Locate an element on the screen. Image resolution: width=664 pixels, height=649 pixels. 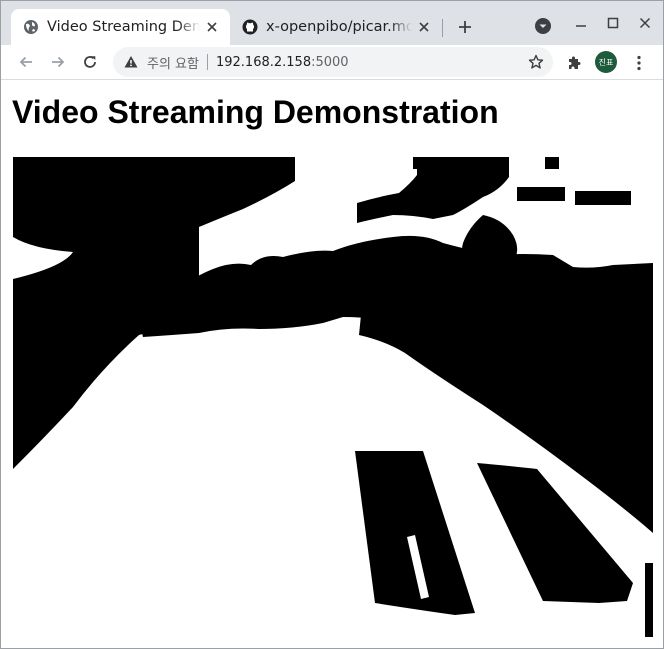
browser-toolbar: 주의 요함 192.168.2.158:5000 진표 is located at coordinates (332, 62).